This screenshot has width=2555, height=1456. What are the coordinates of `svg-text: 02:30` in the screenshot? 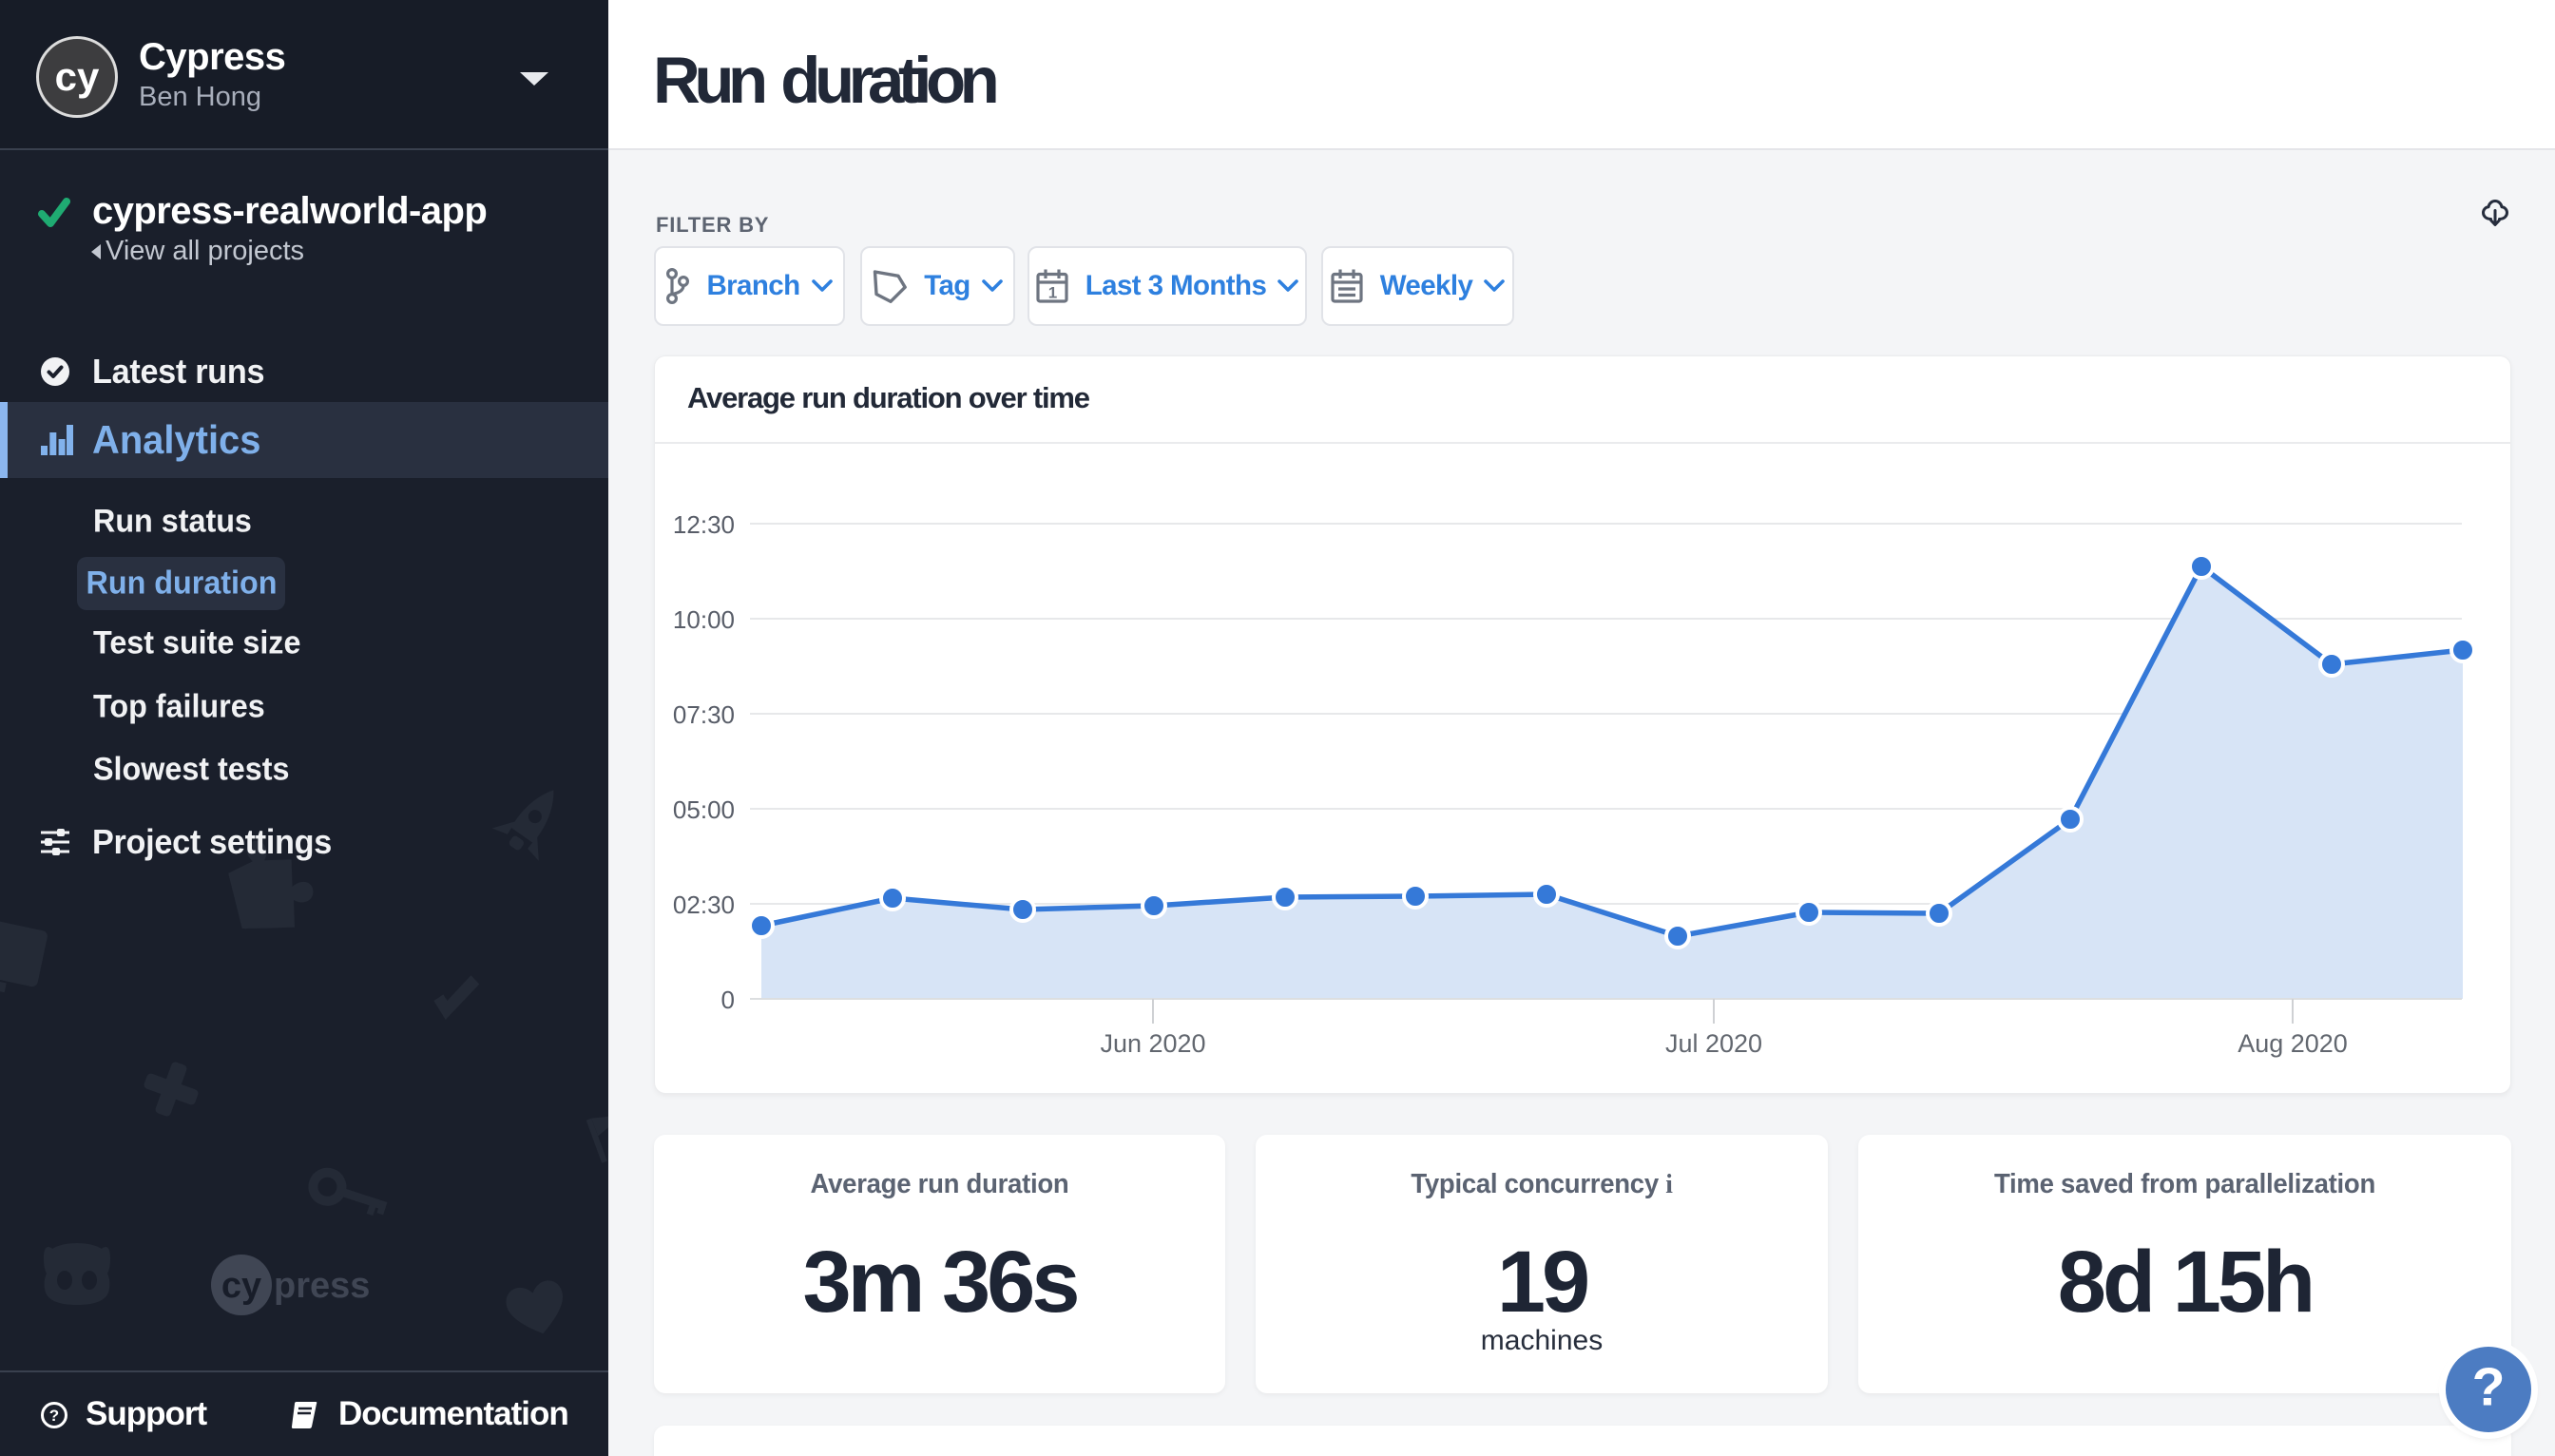 It's located at (704, 905).